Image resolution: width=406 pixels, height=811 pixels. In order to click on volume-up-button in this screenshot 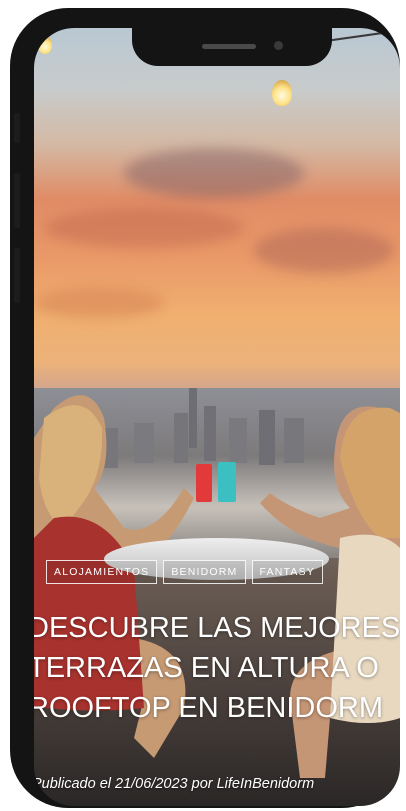, I will do `click(17, 200)`.